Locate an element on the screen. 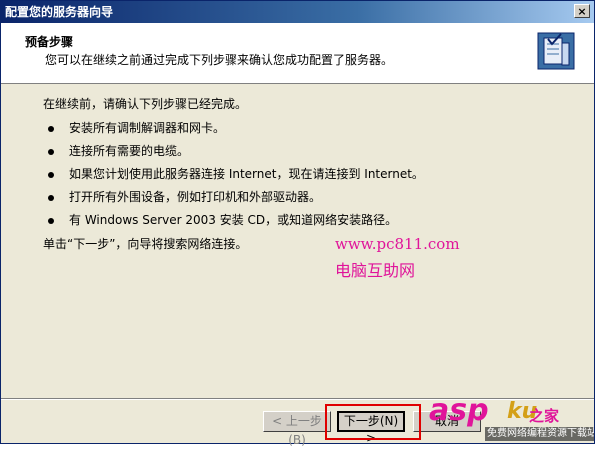  watermark-logo-asp: asp is located at coordinates (459, 410).